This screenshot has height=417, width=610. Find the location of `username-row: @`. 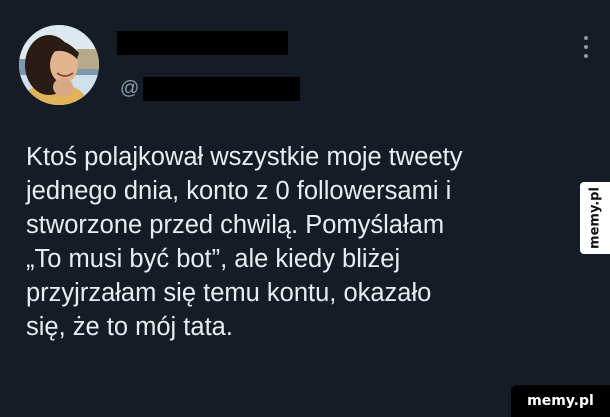

username-row: @ is located at coordinates (210, 89).